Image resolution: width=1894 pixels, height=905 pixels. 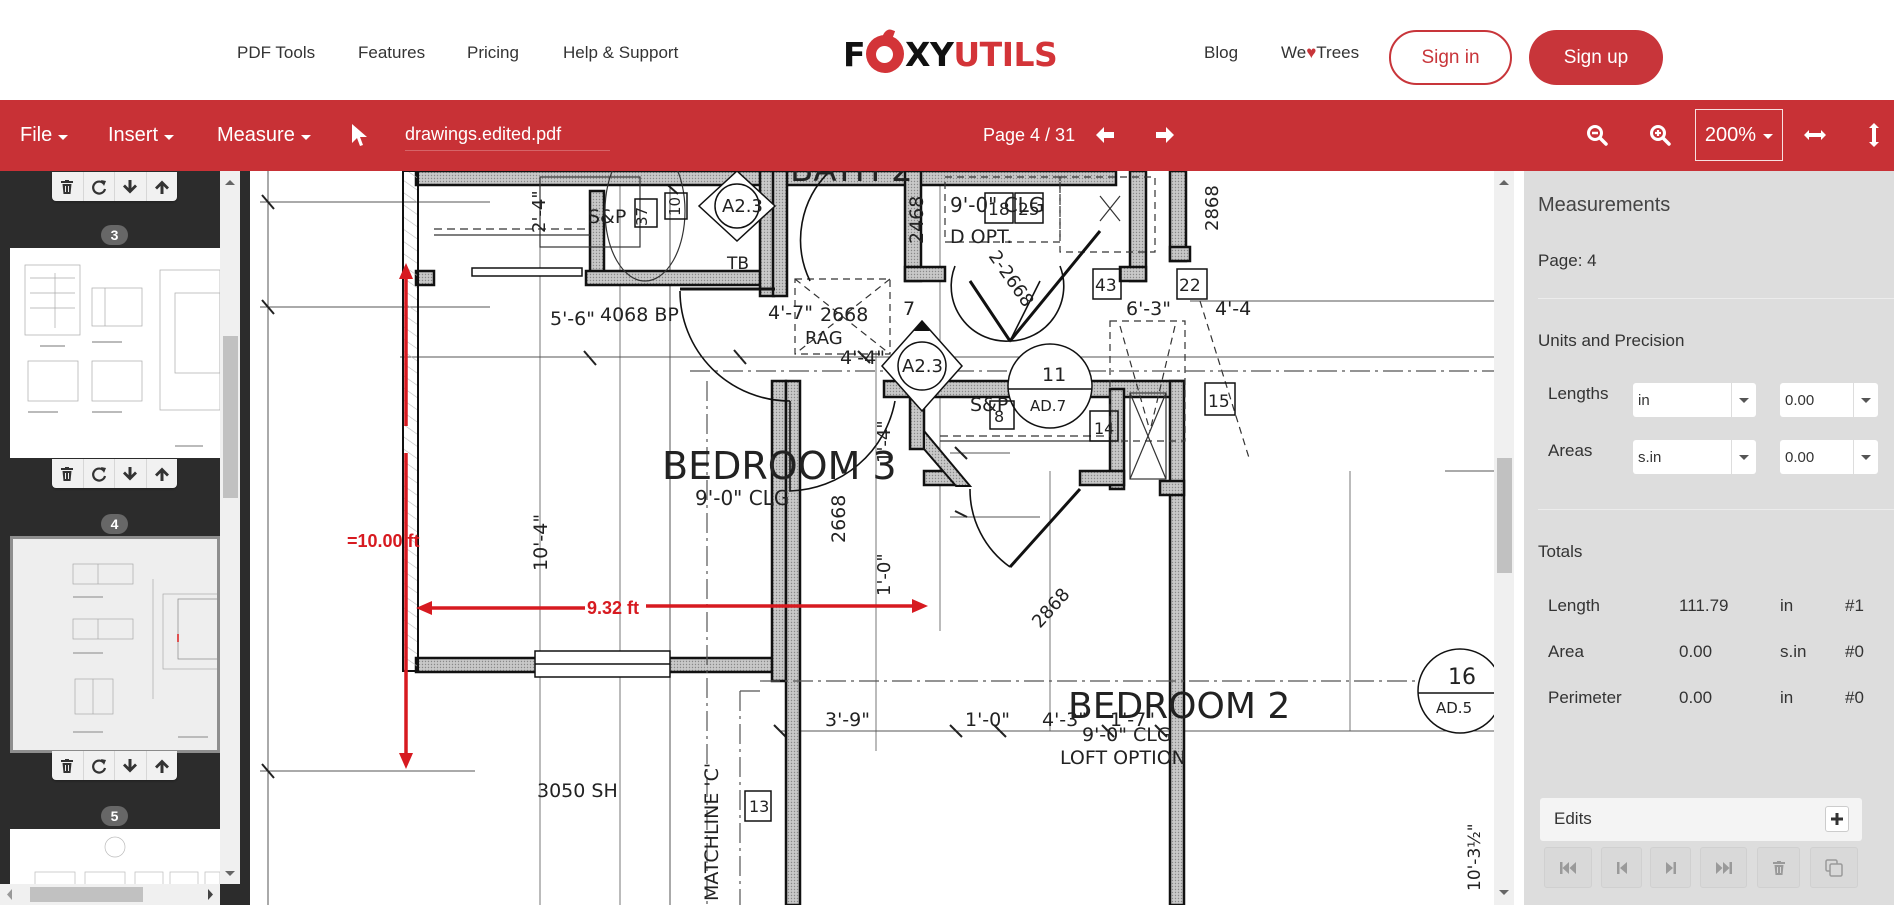 I want to click on nav-we-love-trees: We♥Trees, so click(x=1320, y=53).